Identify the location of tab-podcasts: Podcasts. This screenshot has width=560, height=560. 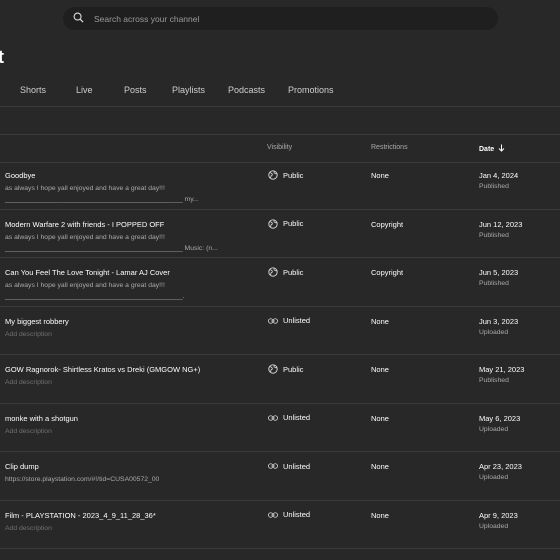
(246, 90).